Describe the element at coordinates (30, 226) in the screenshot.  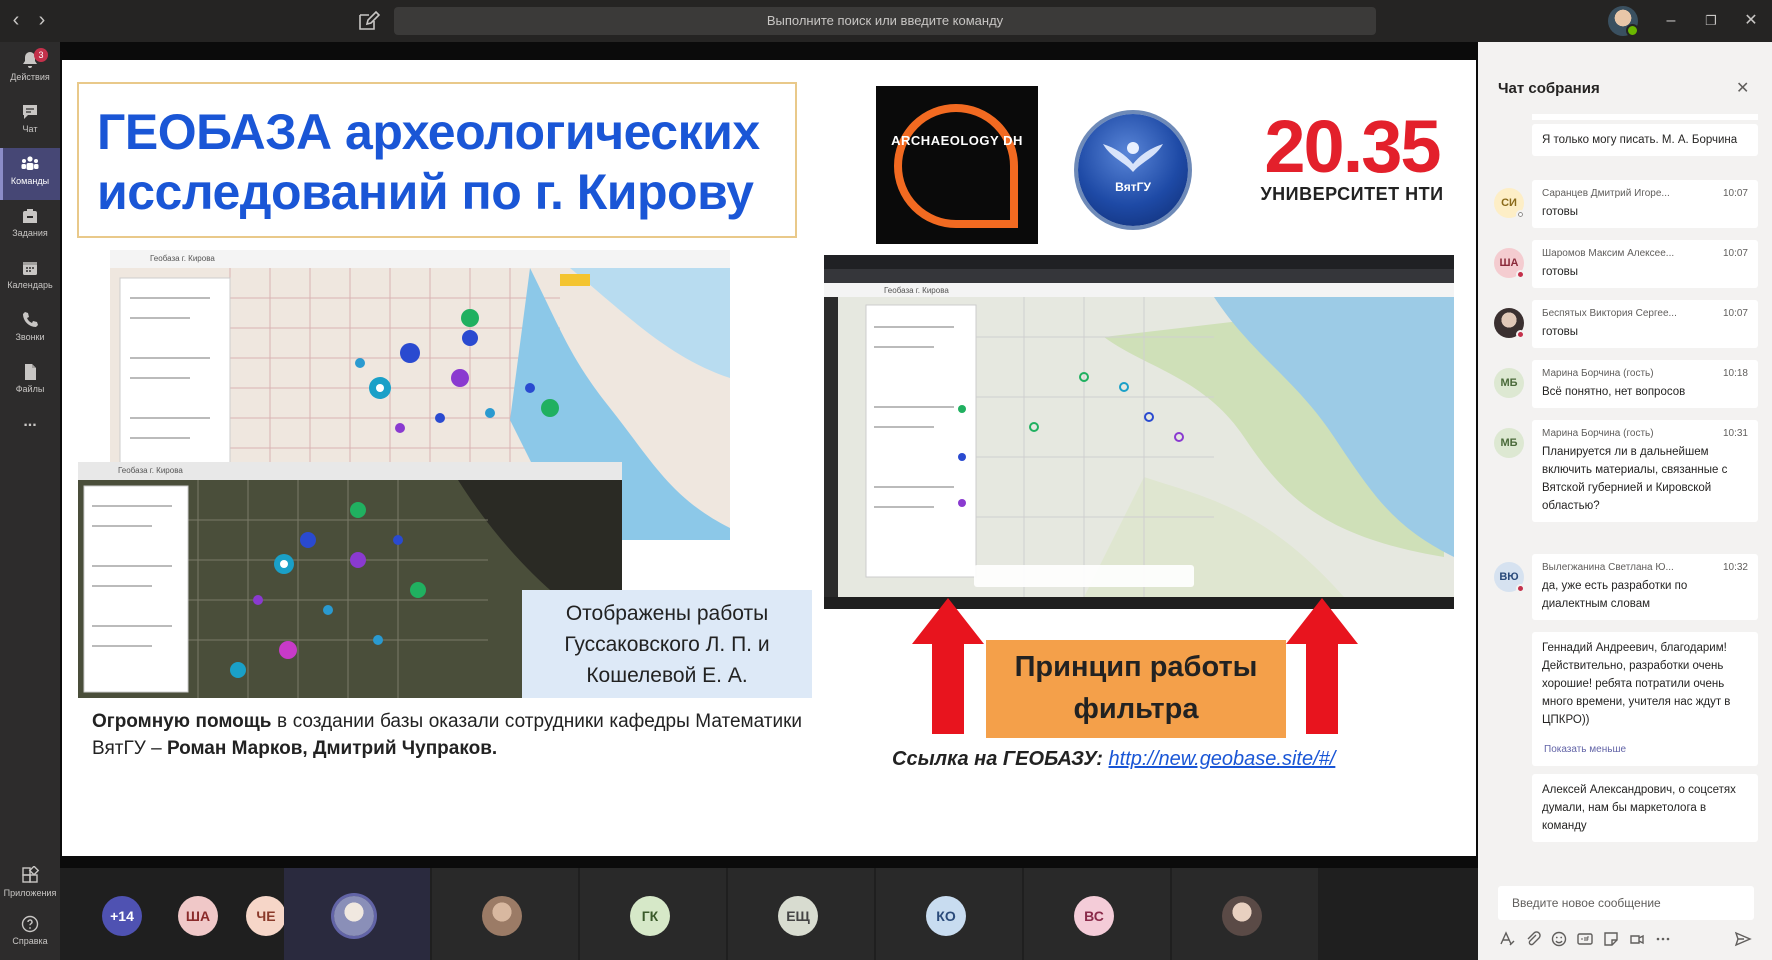
I see `rail-assignments: Задания` at that location.